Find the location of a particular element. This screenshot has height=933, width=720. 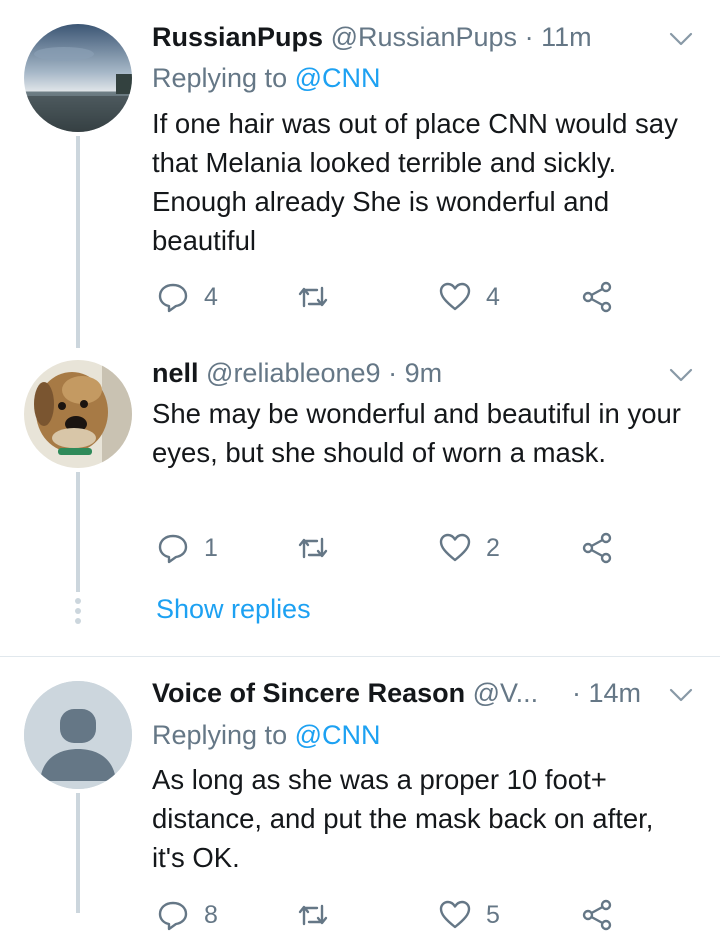

like-count: 5 is located at coordinates (493, 914).